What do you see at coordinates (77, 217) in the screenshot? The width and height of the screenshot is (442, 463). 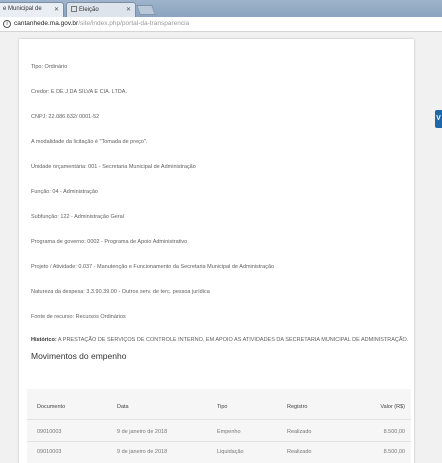 I see `field-subfuncao: Subfunção: 122 - Administração Geral` at bounding box center [77, 217].